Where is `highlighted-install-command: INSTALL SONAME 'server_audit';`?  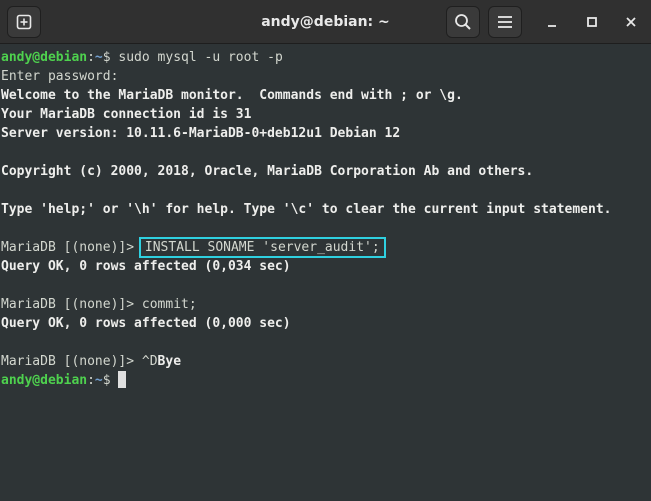 highlighted-install-command: INSTALL SONAME 'server_audit'; is located at coordinates (262, 247).